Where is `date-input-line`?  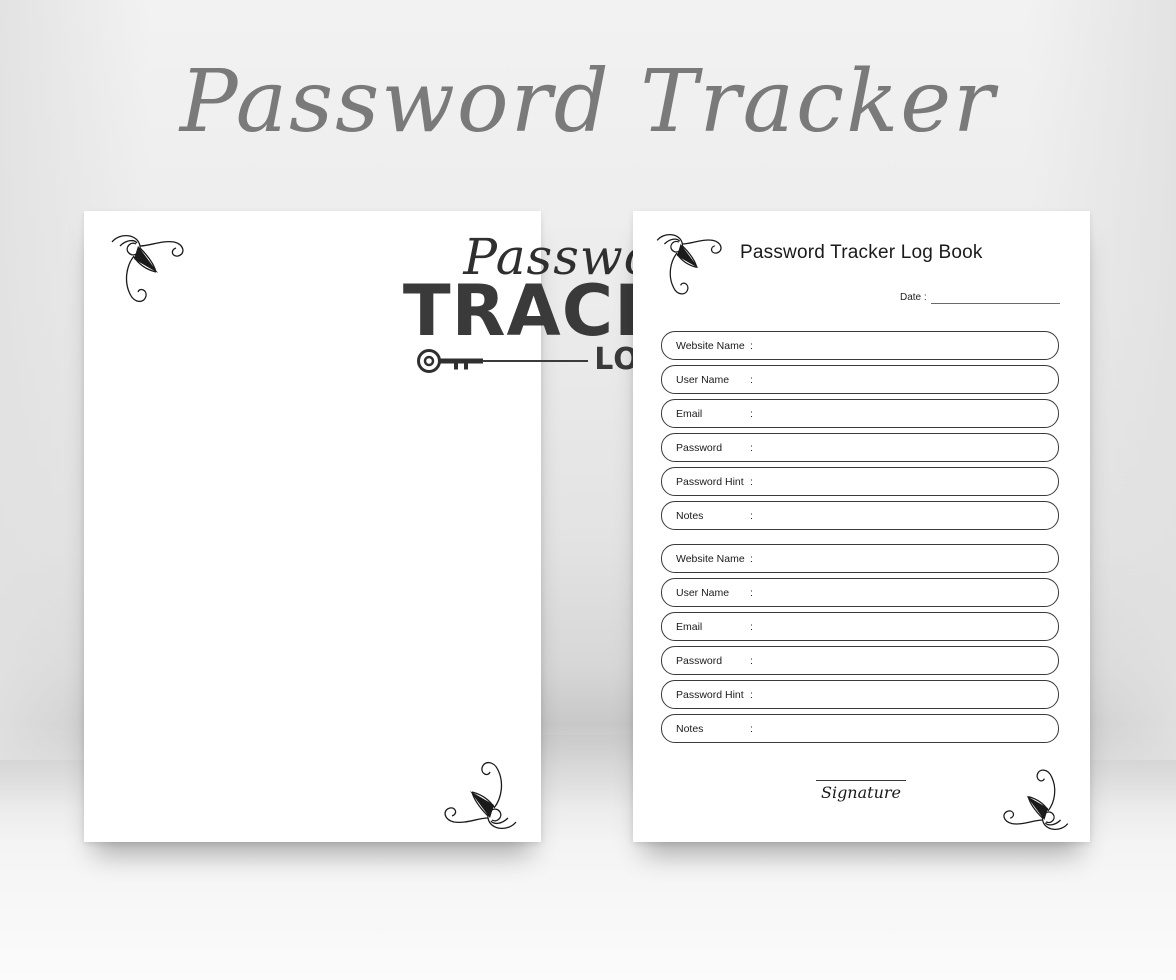 date-input-line is located at coordinates (995, 298).